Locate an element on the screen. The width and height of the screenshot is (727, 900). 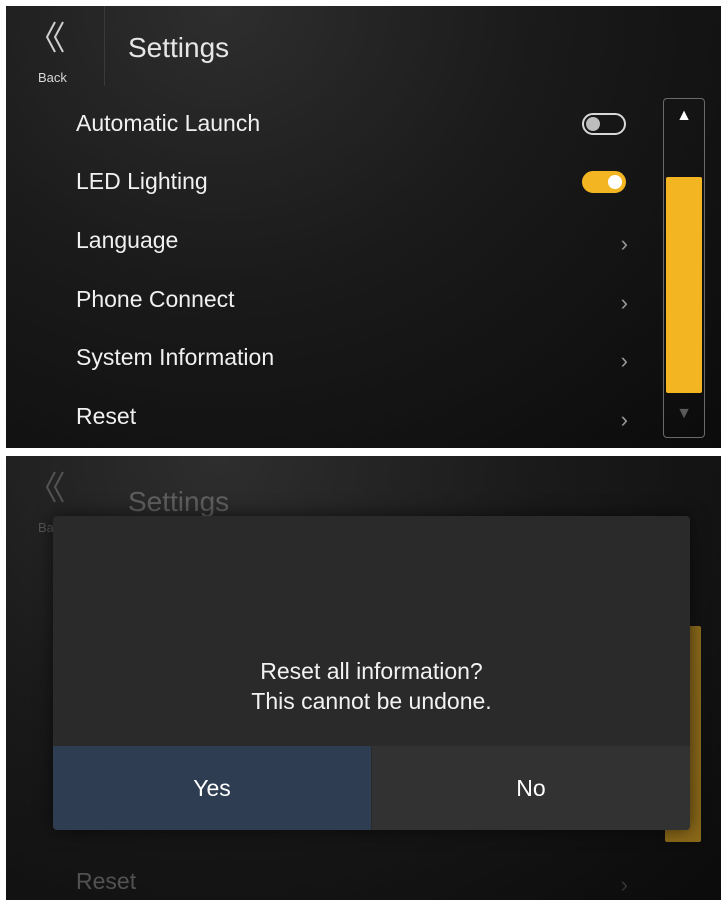
setting-row-language: Language › is located at coordinates (326, 242).